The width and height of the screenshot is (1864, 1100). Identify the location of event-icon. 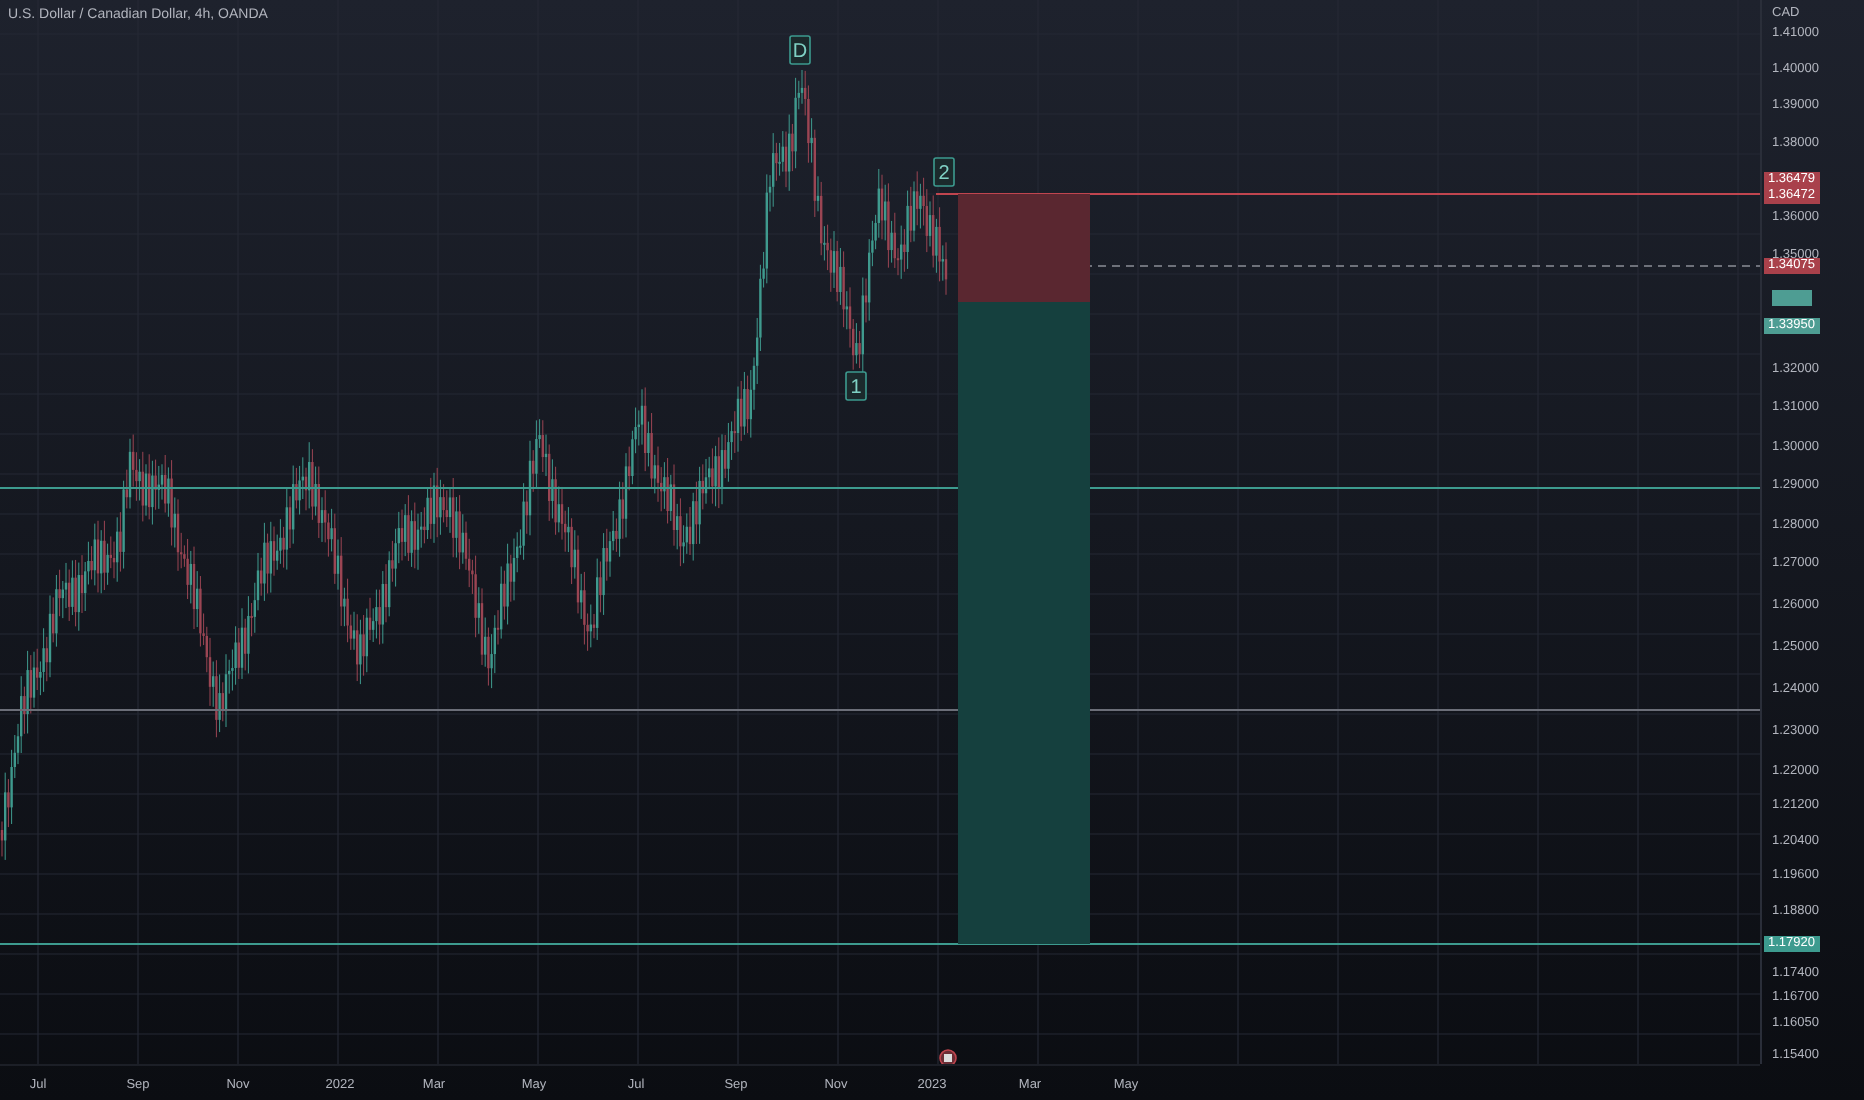
(948, 1056).